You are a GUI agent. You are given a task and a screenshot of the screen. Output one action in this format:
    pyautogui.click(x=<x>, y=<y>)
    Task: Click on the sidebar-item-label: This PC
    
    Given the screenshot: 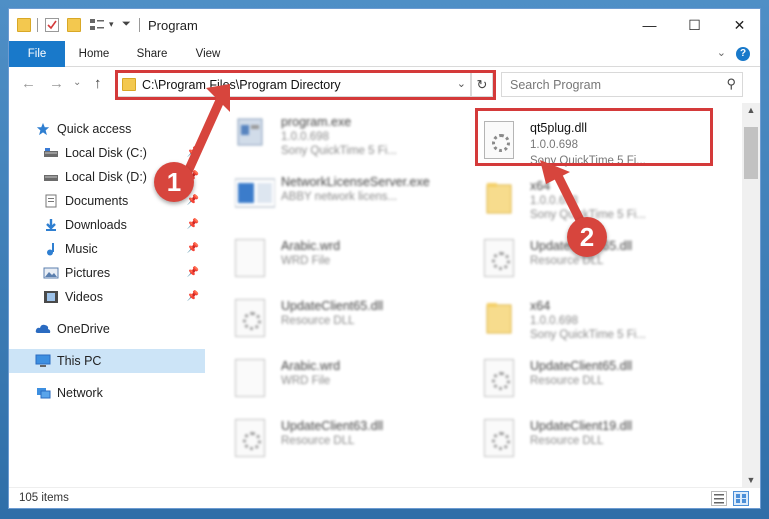 What is the action you would take?
    pyautogui.click(x=79, y=361)
    